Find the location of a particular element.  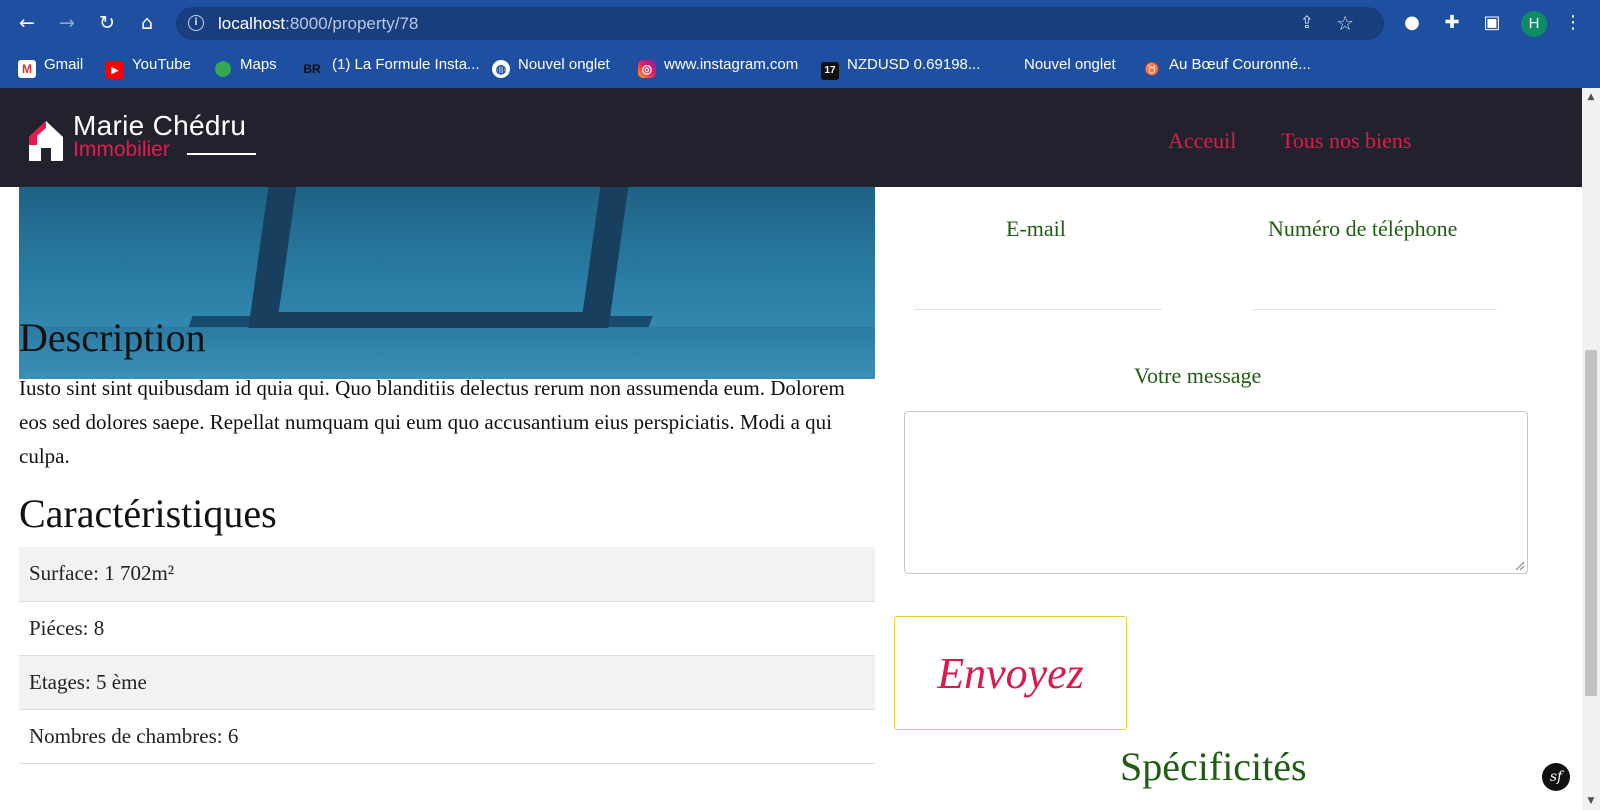

message-textarea is located at coordinates (1216, 492).